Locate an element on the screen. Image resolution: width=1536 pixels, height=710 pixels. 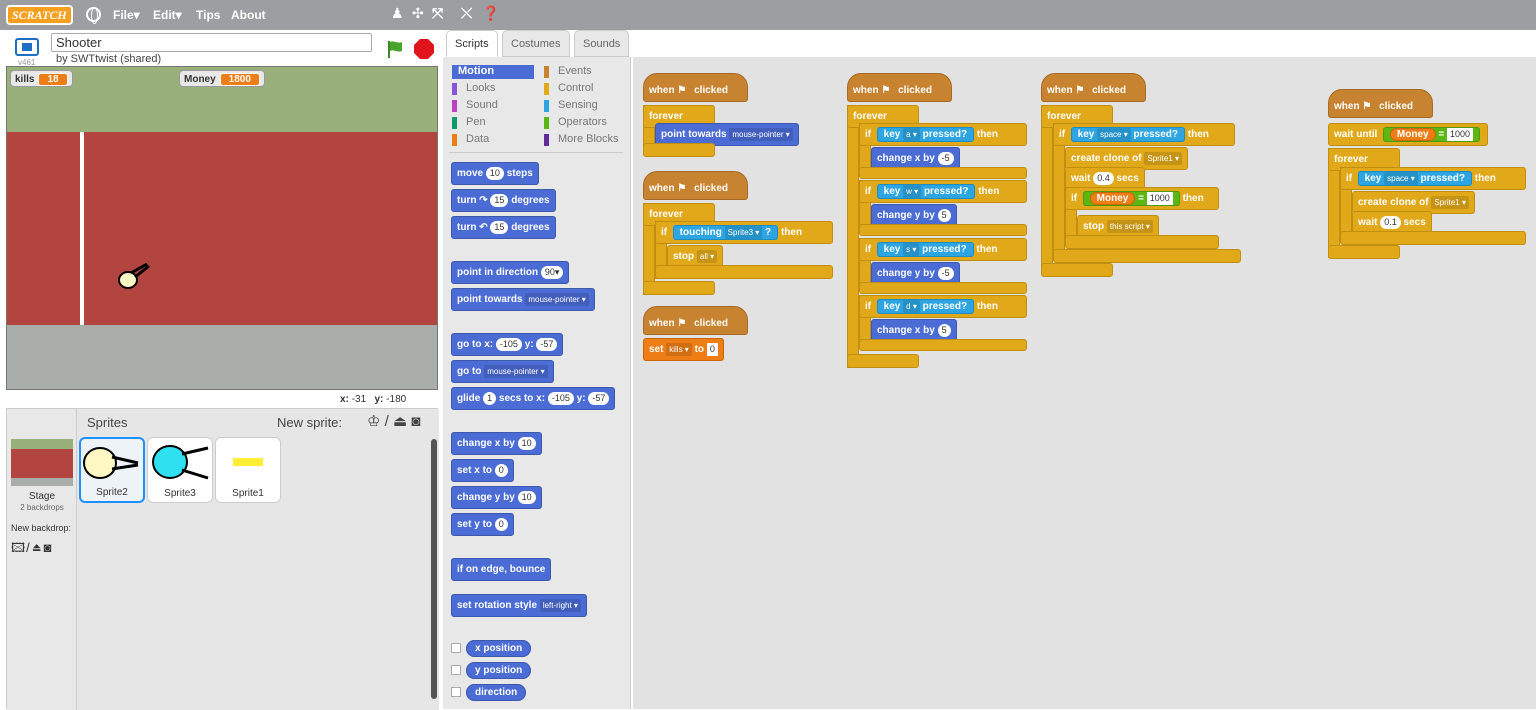
block-turn-left: turn ↶ 15 degrees is located at coordinates (503, 227).